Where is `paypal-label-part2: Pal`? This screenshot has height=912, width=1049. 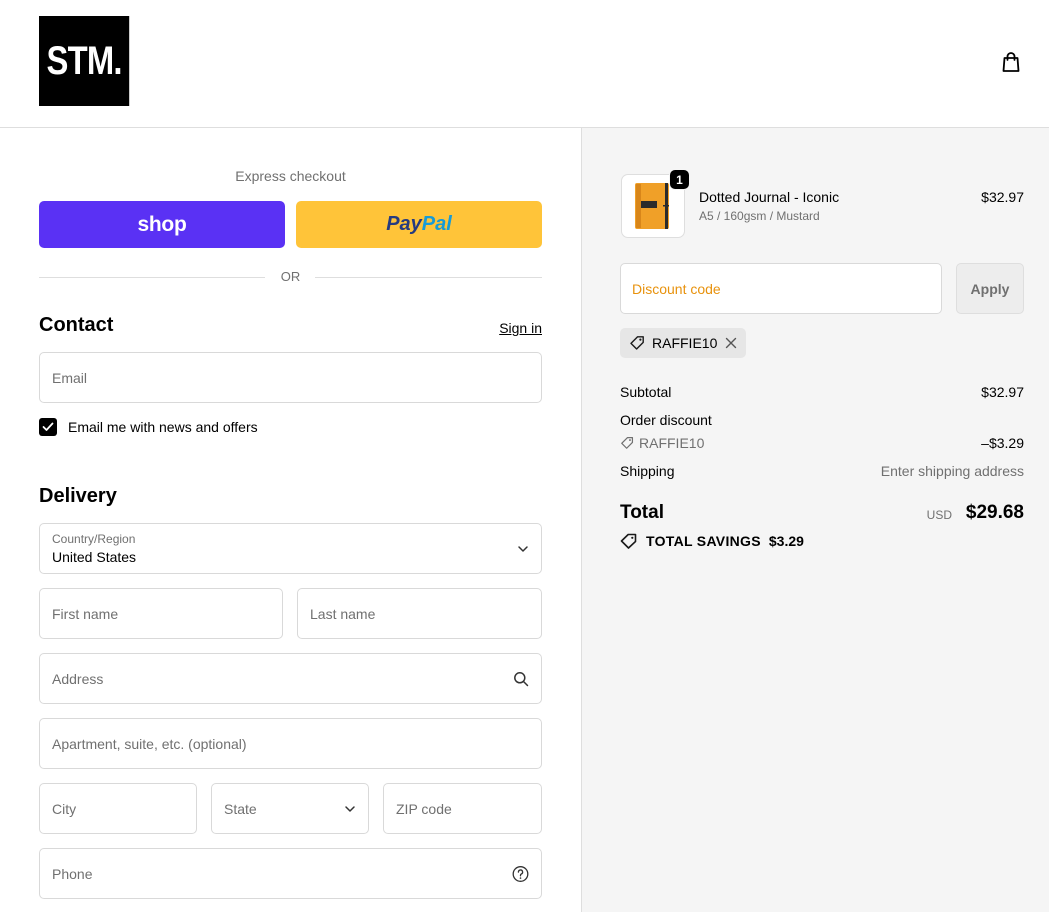
paypal-label-part2: Pal is located at coordinates (436, 224).